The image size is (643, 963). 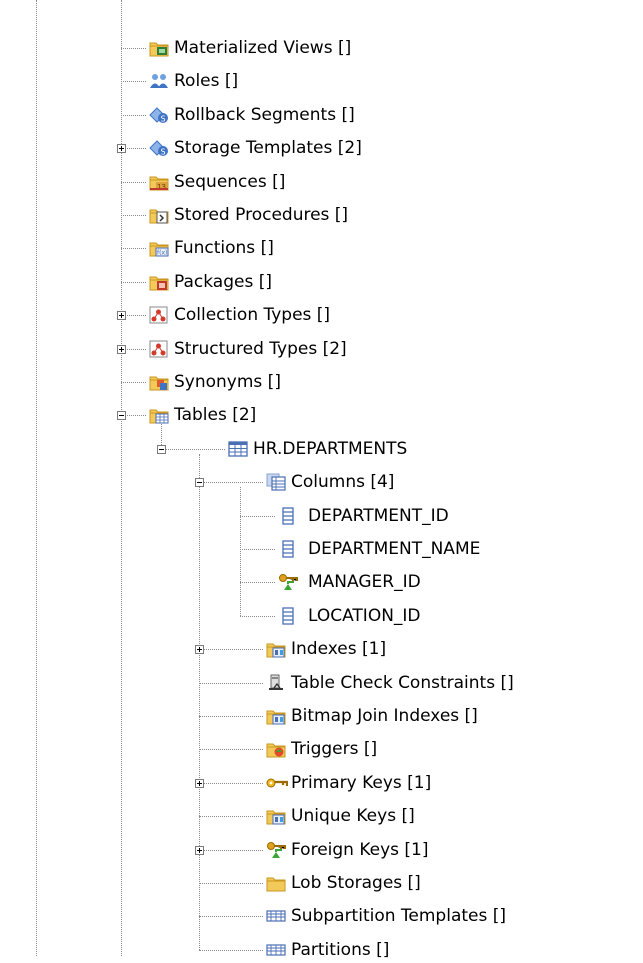 I want to click on tree-node: Stored Procedures [], so click(x=248, y=215).